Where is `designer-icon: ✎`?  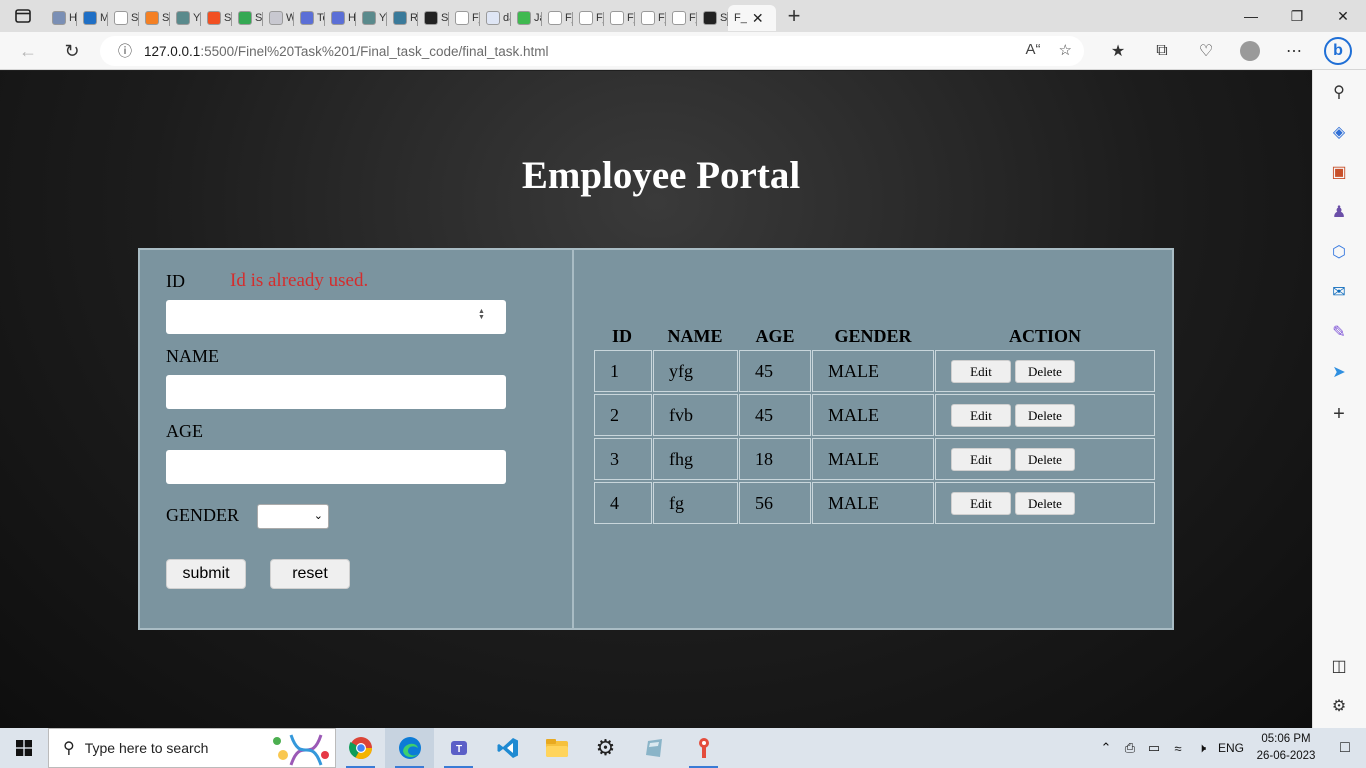
designer-icon: ✎ is located at coordinates (1339, 332).